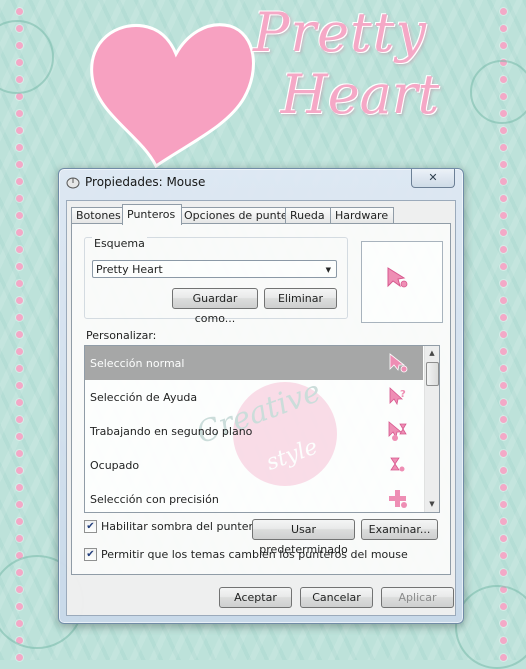 Image resolution: width=526 pixels, height=669 pixels. I want to click on busy-hourglass-icon, so click(397, 464).